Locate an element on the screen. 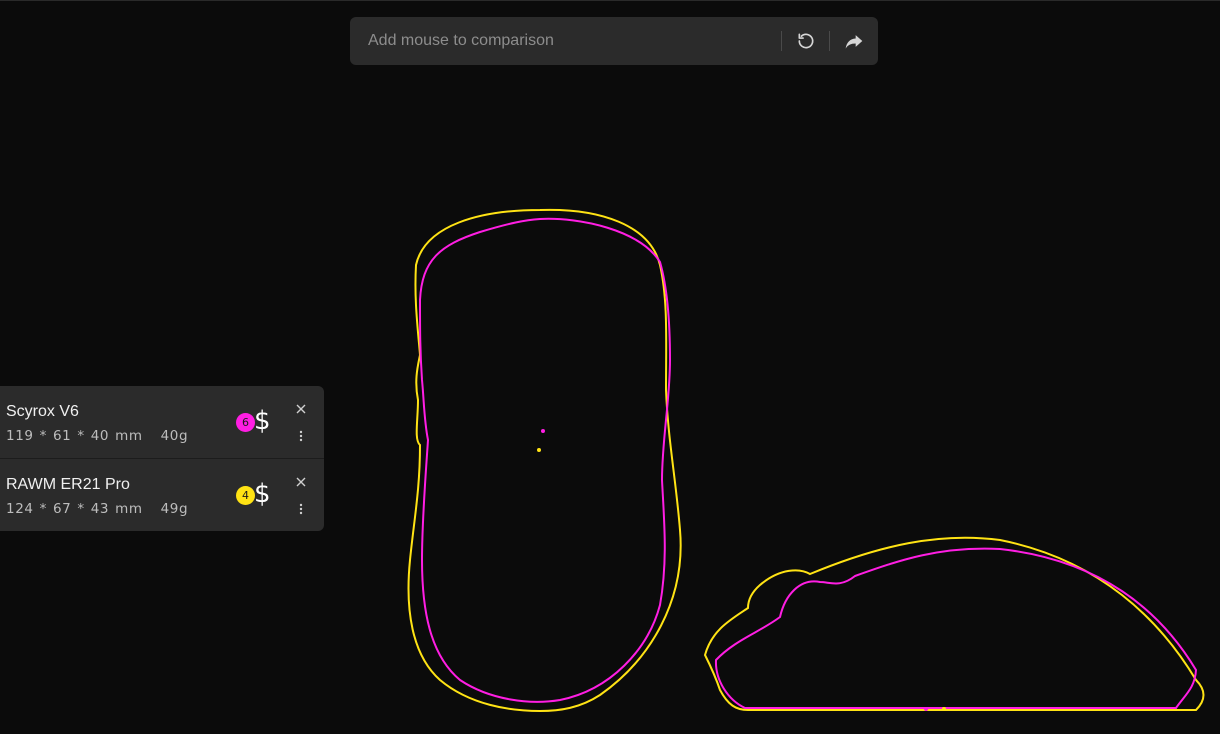  side-view-outline-scyrox-v6 is located at coordinates (956, 628).